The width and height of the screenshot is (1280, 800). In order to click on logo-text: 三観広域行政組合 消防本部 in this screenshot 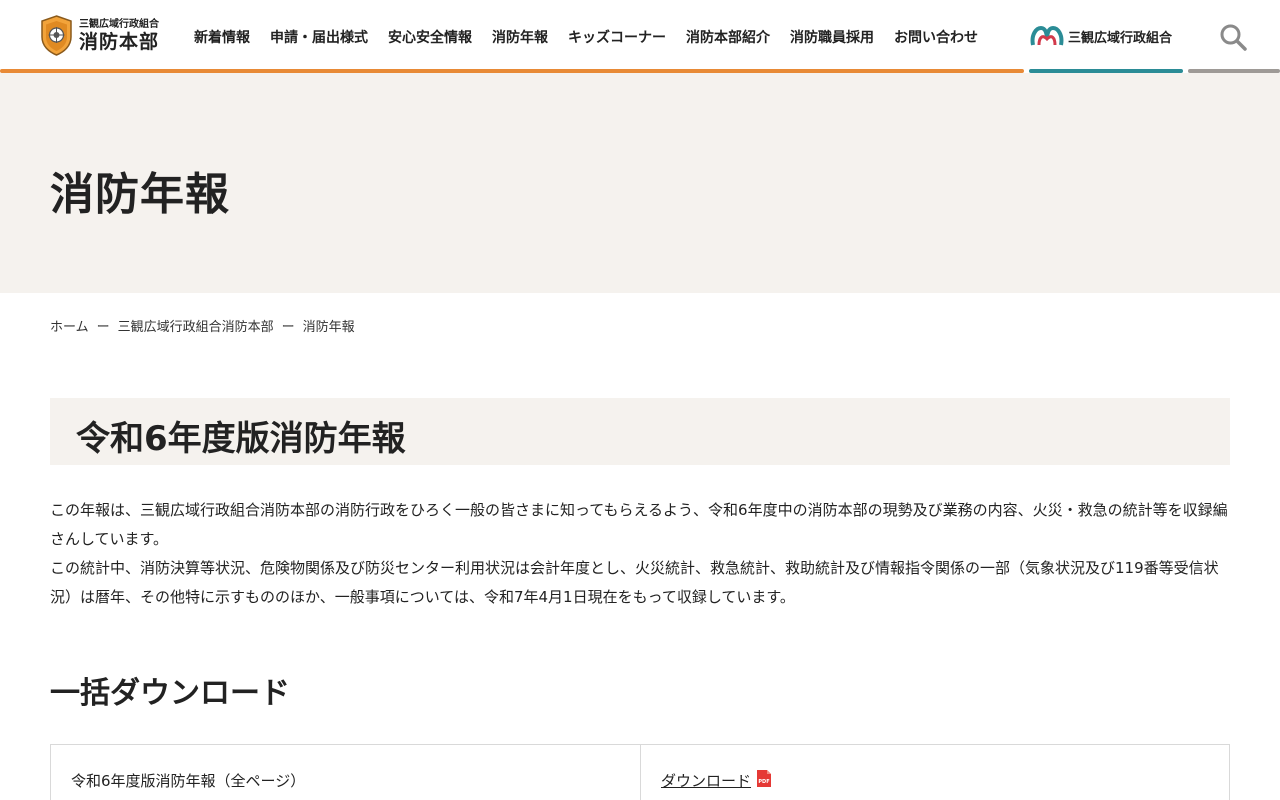, I will do `click(119, 36)`.